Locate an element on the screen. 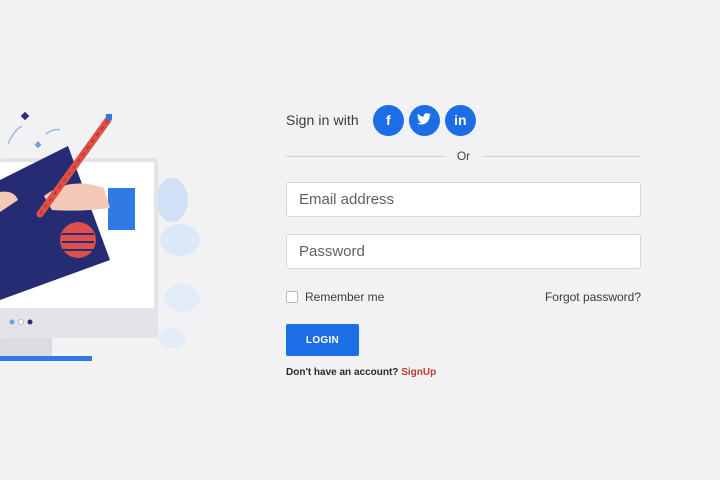 Image resolution: width=720 pixels, height=480 pixels. remember-me-checkbox is located at coordinates (292, 297).